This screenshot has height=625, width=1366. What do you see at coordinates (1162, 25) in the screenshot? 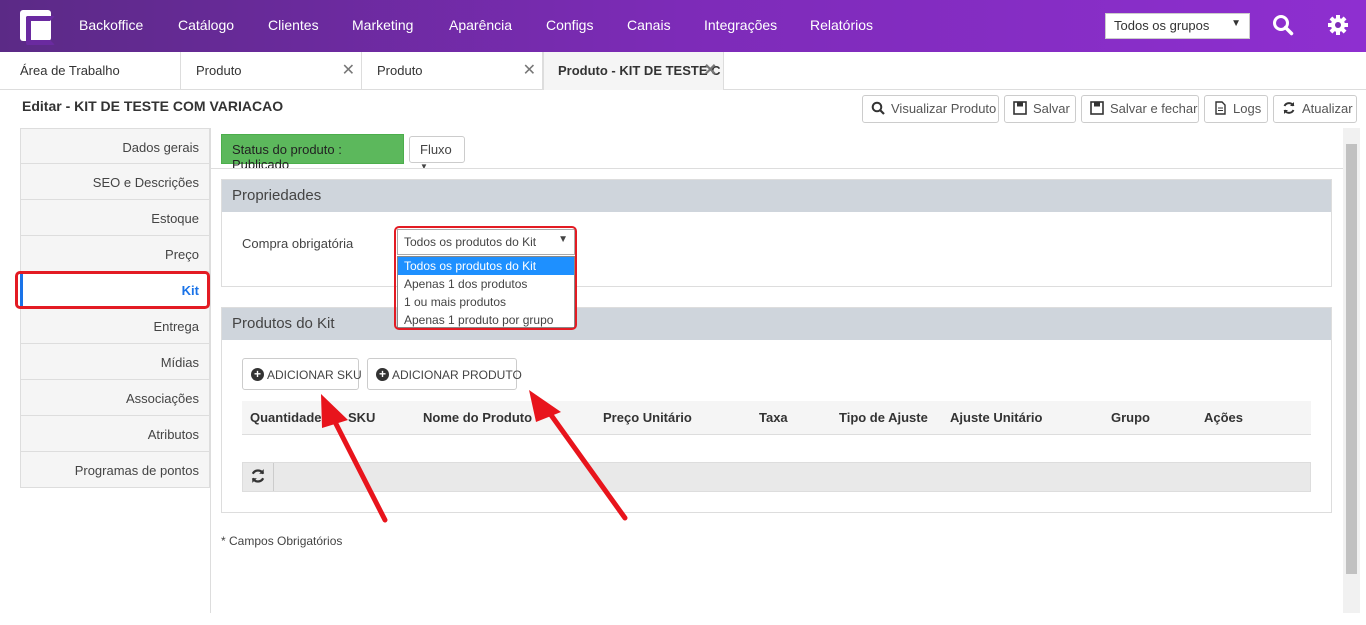
I see `group-select-value: Todos os grupos` at bounding box center [1162, 25].